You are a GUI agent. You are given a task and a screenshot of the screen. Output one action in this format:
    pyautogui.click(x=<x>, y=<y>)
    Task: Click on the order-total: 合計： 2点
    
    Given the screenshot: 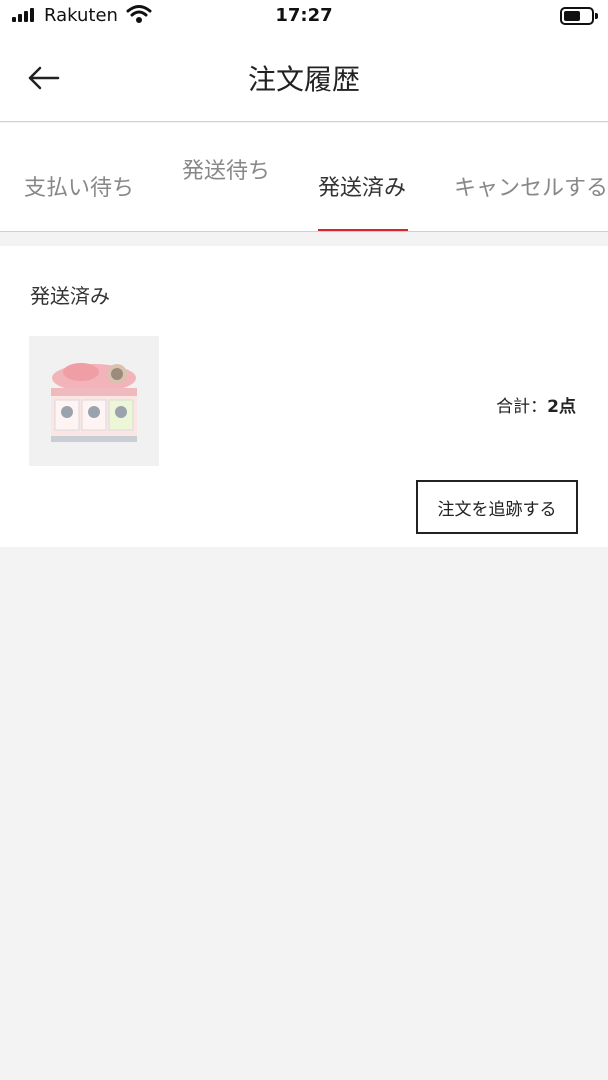 What is the action you would take?
    pyautogui.click(x=536, y=404)
    